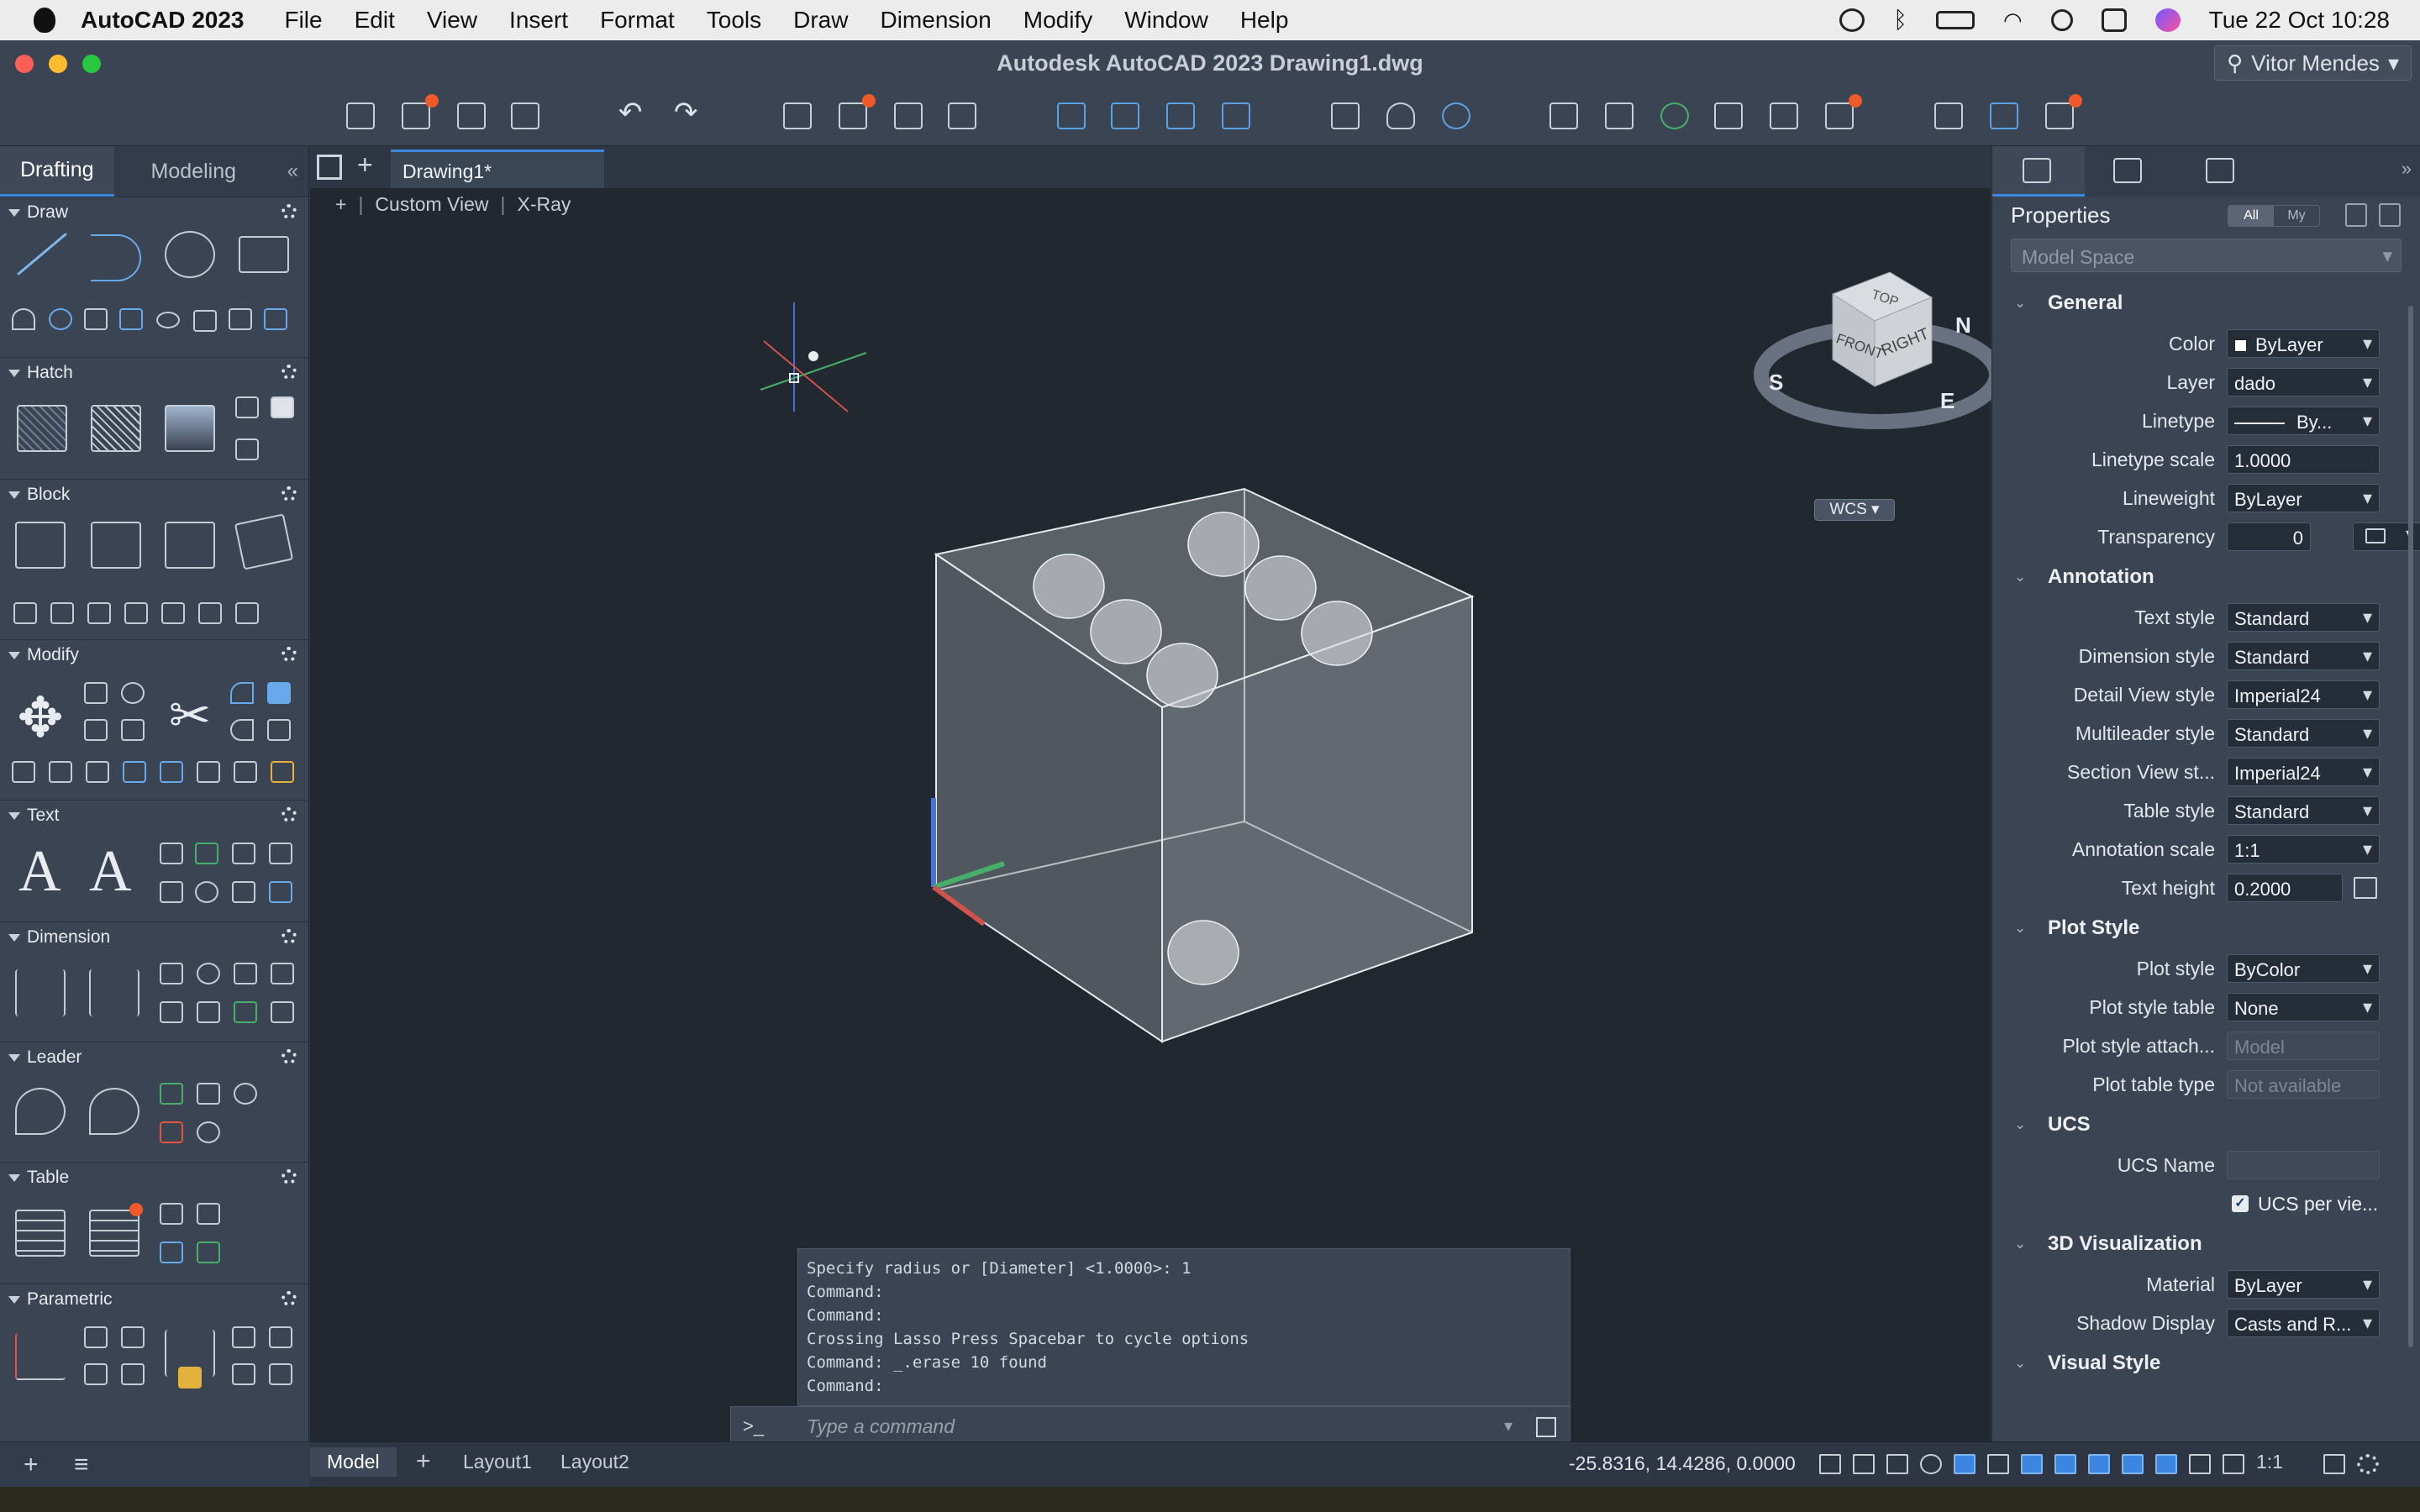 Image resolution: width=2420 pixels, height=1512 pixels. What do you see at coordinates (1264, 20) in the screenshot?
I see `menu-help: Help` at bounding box center [1264, 20].